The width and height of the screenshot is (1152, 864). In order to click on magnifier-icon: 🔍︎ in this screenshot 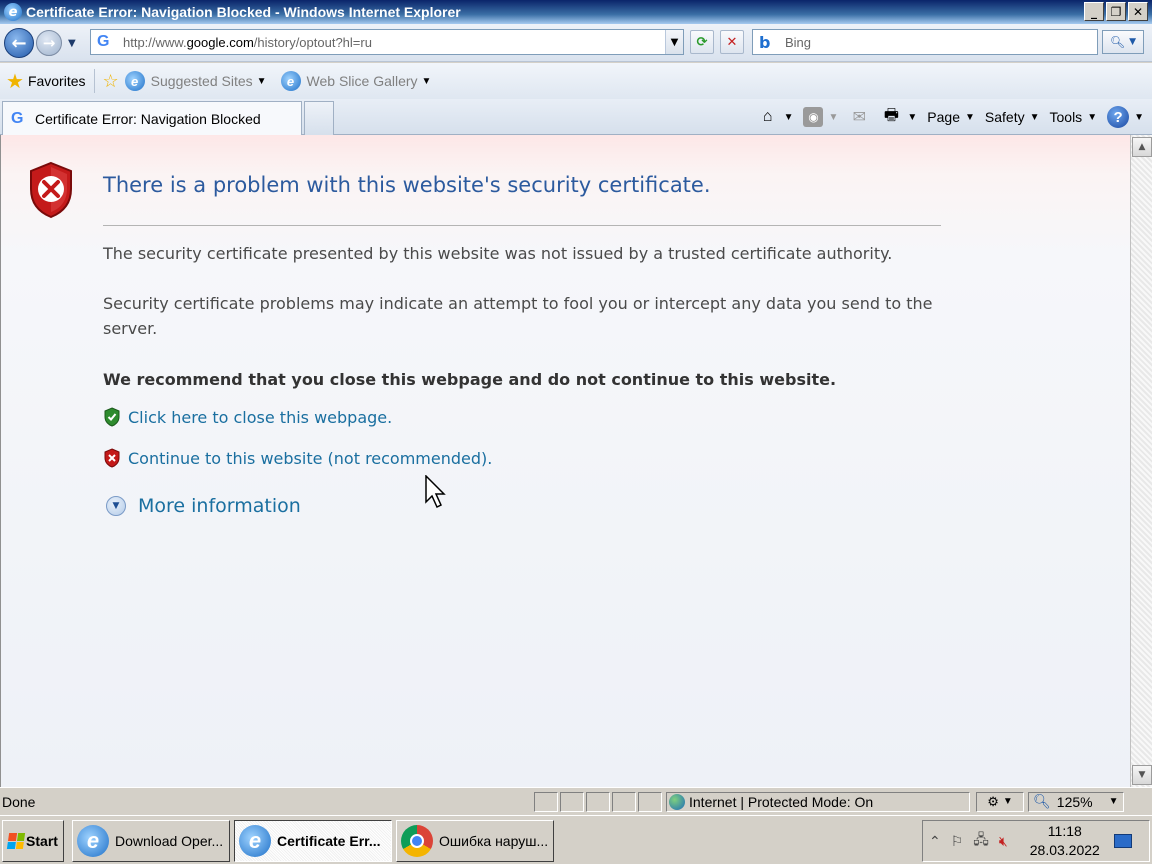, I will do `click(1117, 42)`.